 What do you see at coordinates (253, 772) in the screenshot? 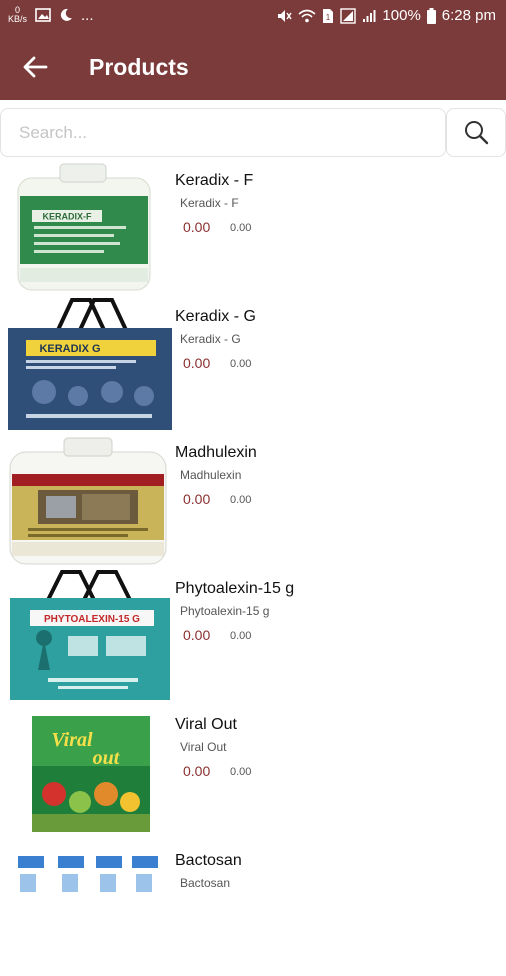
I see `product-item: Viral out Viral Out Viral Out 0.00 0.00` at bounding box center [253, 772].